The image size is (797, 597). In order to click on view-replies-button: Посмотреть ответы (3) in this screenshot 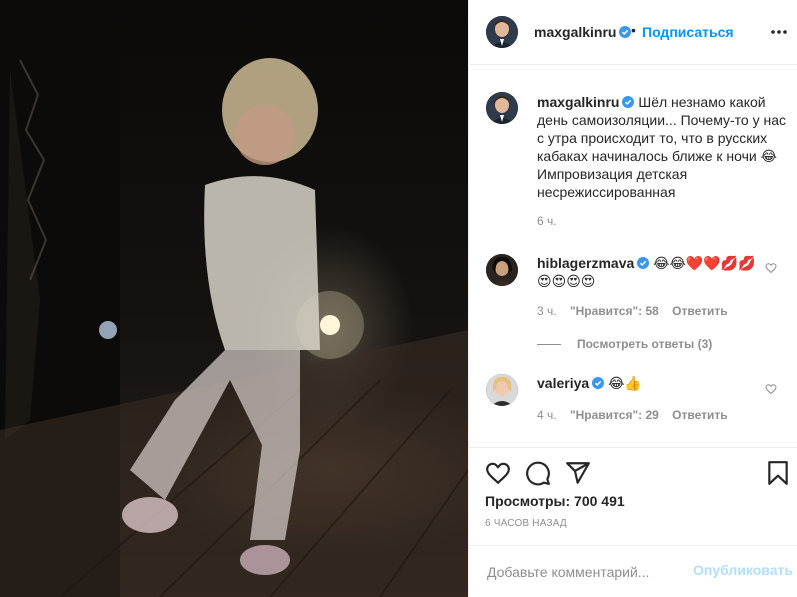, I will do `click(624, 344)`.